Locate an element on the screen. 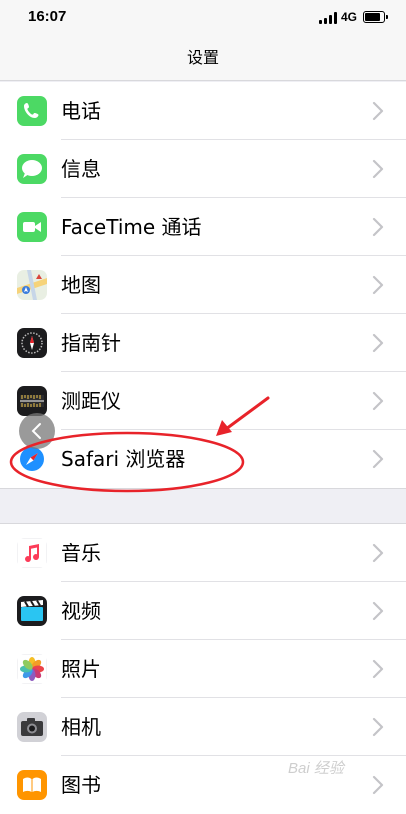 The width and height of the screenshot is (406, 814). row-label: FaceTime 通话 is located at coordinates (131, 227).